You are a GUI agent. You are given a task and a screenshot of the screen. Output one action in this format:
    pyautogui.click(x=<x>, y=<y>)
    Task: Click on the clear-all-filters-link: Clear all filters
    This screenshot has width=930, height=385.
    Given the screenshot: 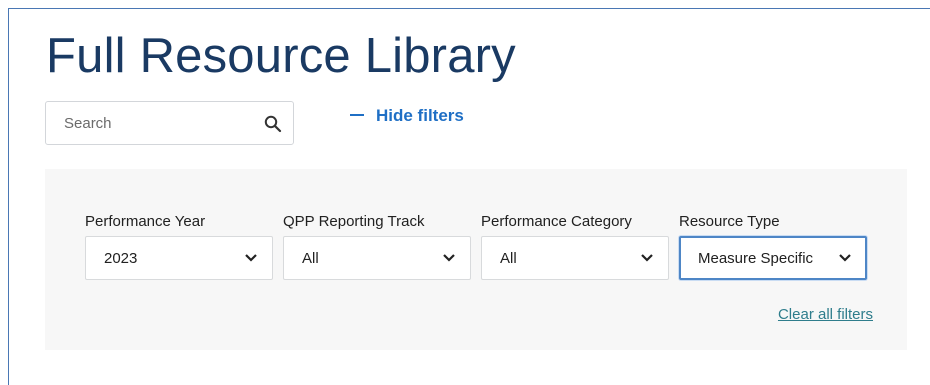 What is the action you would take?
    pyautogui.click(x=825, y=314)
    